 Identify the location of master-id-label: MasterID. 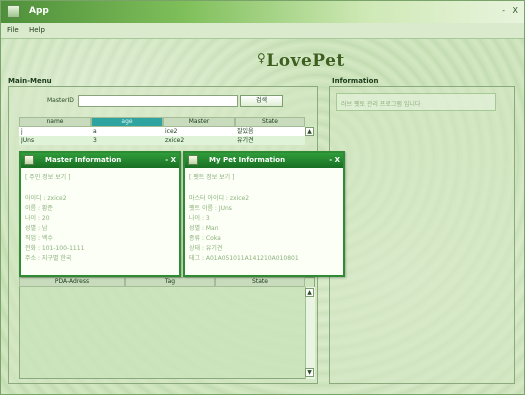
(60, 100).